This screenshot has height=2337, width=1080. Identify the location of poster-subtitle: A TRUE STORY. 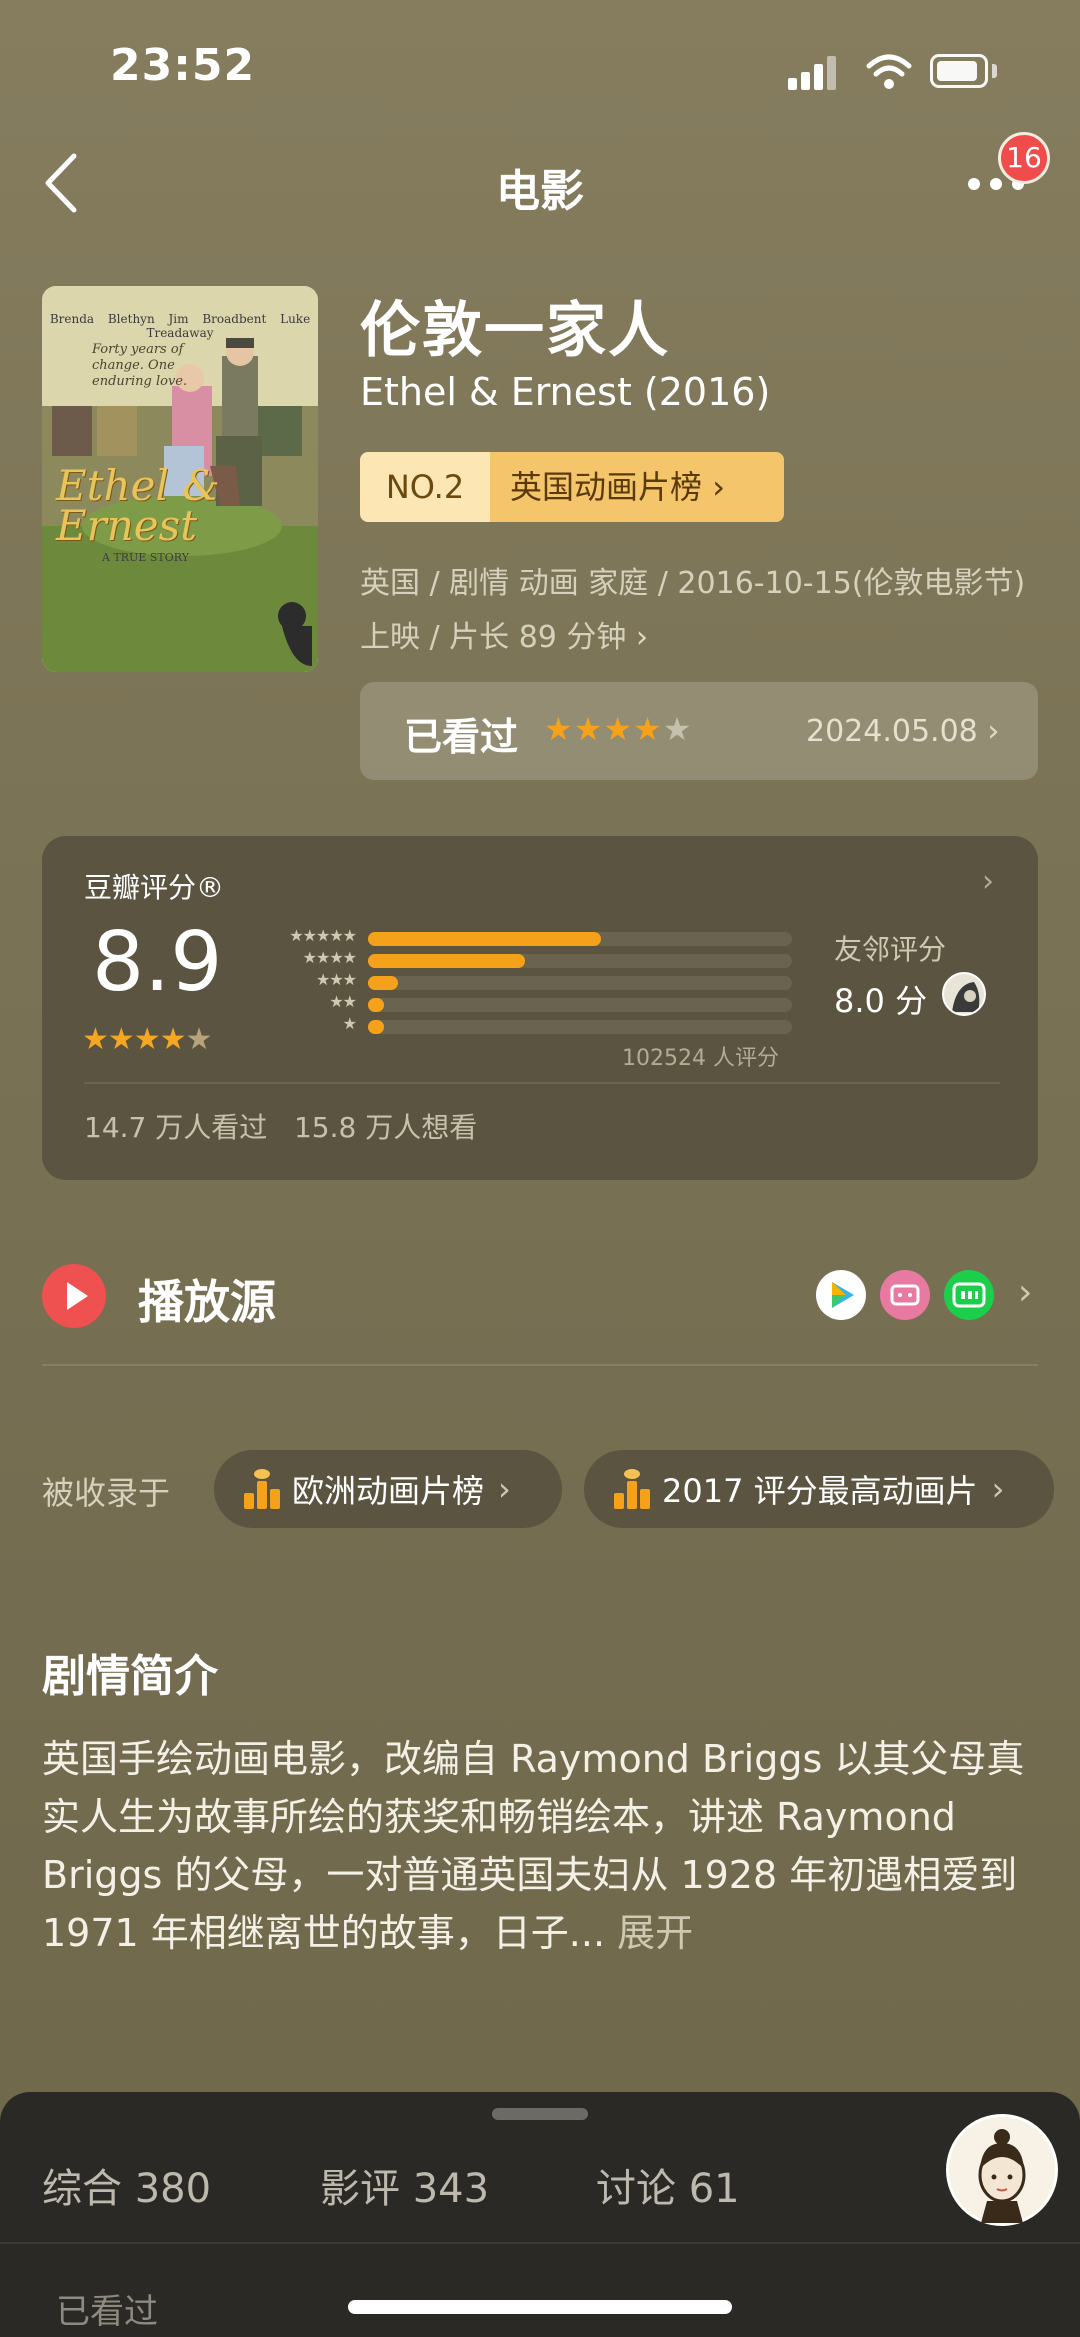
(145, 557).